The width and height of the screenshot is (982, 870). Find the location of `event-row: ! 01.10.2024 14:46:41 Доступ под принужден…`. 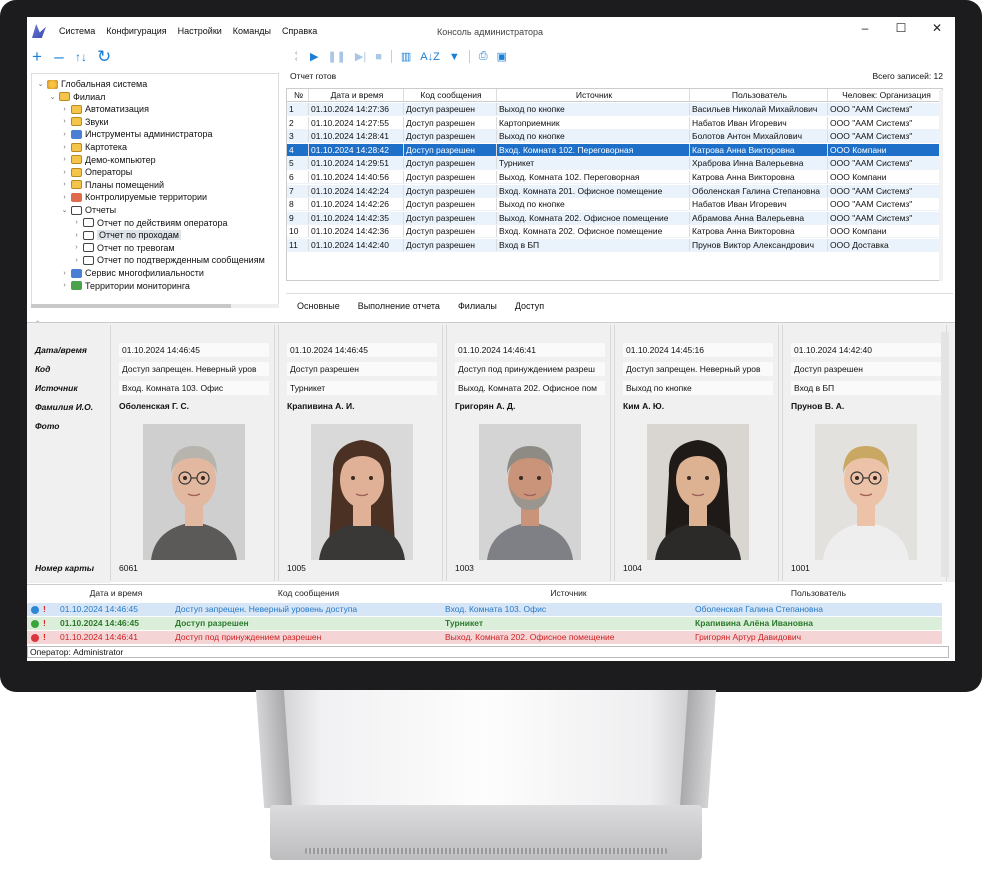

event-row: ! 01.10.2024 14:46:41 Доступ под принужден… is located at coordinates (484, 637).